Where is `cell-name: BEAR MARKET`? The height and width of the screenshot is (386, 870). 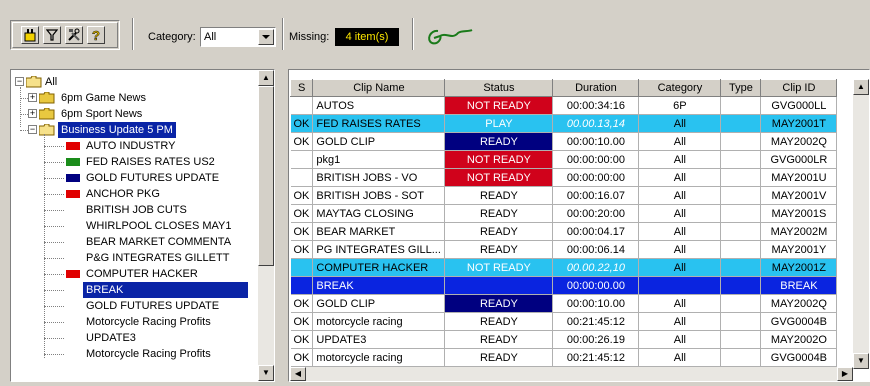 cell-name: BEAR MARKET is located at coordinates (379, 231).